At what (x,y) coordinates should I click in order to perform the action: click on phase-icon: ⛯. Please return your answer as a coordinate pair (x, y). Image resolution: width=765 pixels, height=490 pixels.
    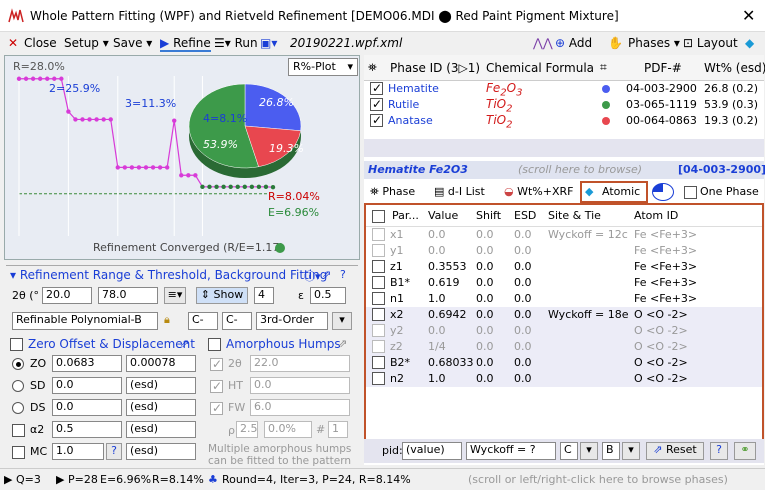
    Looking at the image, I should click on (374, 191).